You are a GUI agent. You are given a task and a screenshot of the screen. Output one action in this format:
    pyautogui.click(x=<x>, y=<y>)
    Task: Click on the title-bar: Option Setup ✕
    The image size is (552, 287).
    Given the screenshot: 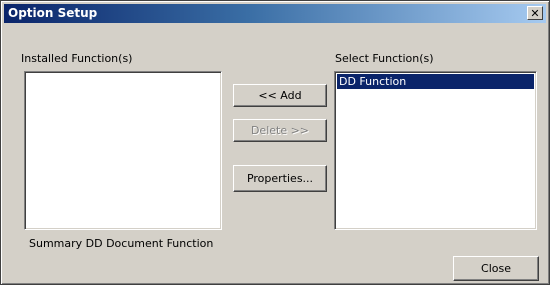 What is the action you would take?
    pyautogui.click(x=275, y=13)
    